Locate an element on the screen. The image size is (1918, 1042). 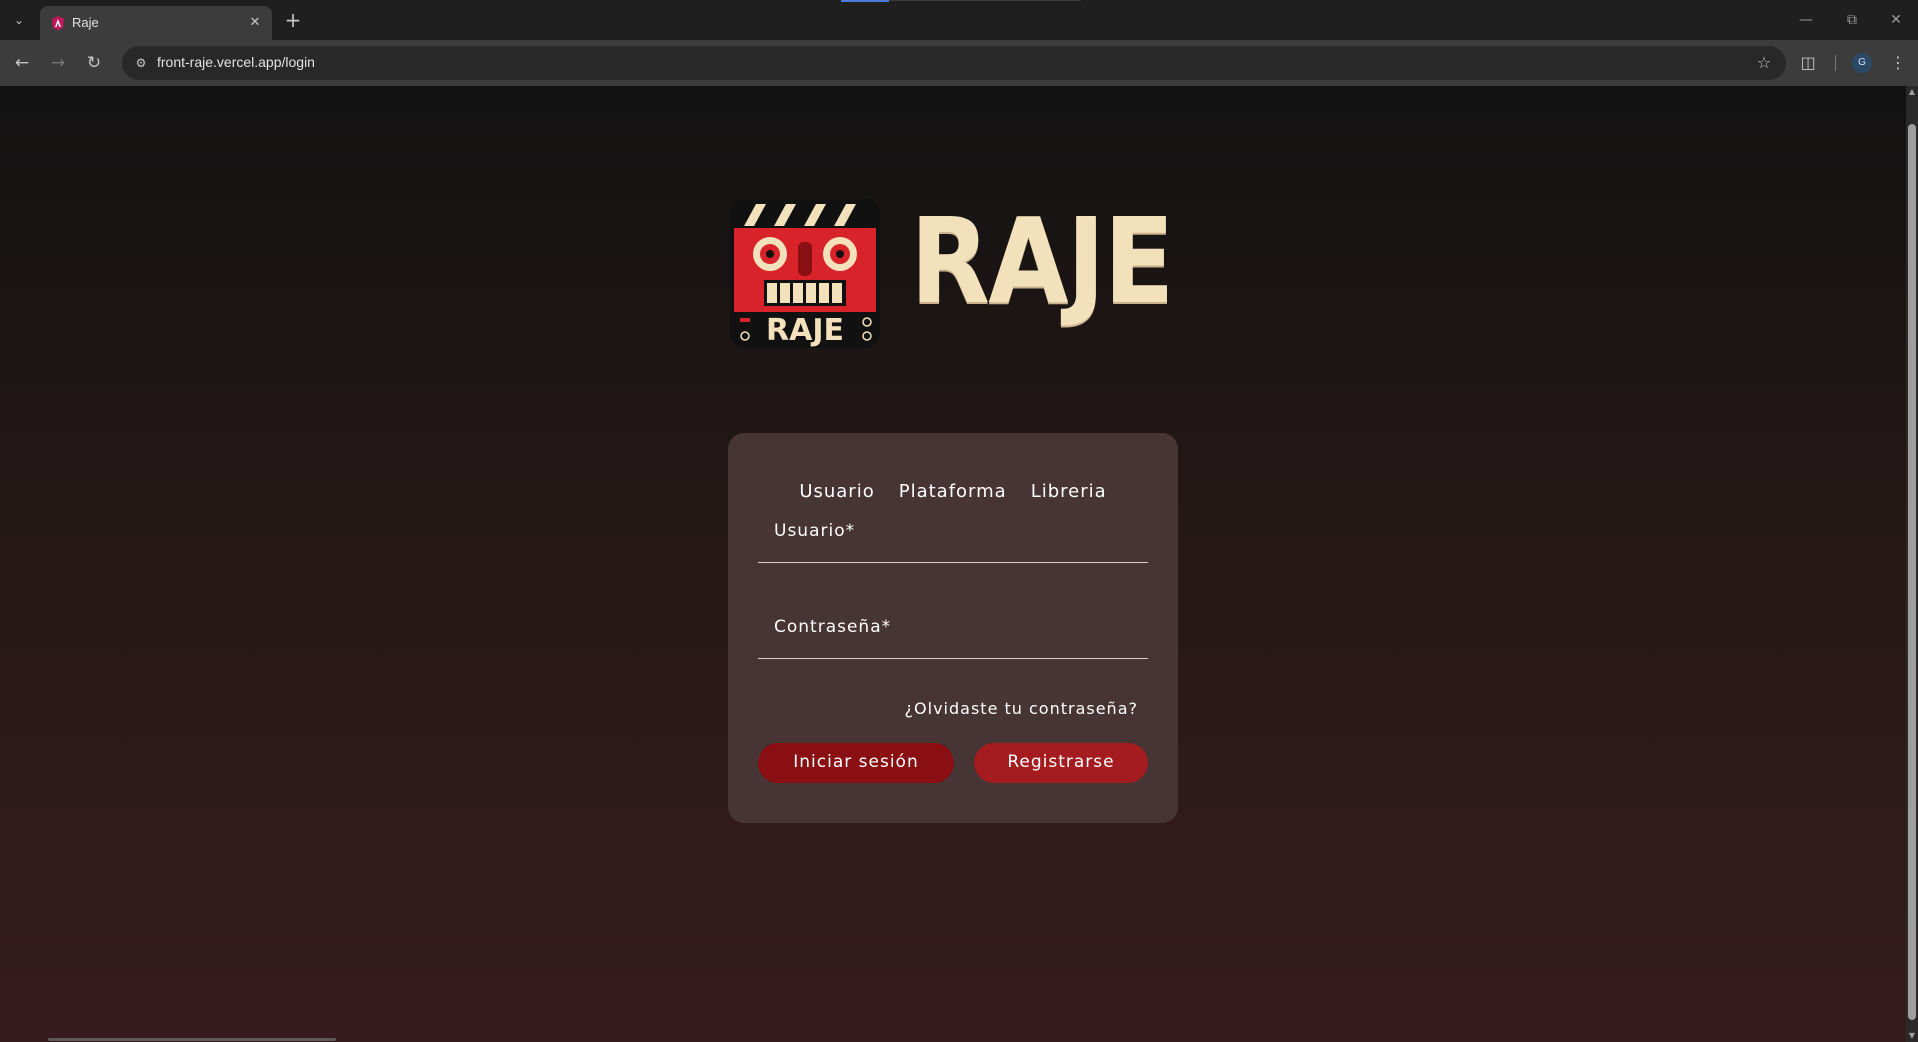
horizontal-scroll-thumb is located at coordinates (192, 1039).